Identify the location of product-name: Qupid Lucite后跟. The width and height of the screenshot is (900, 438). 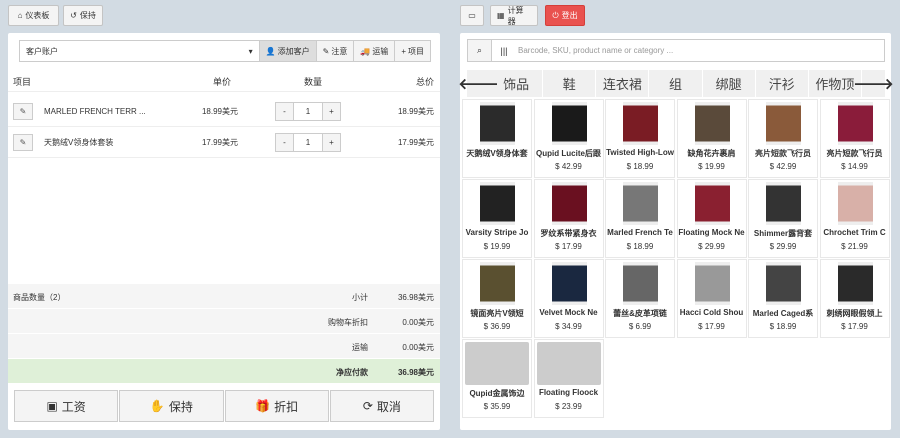
(568, 153).